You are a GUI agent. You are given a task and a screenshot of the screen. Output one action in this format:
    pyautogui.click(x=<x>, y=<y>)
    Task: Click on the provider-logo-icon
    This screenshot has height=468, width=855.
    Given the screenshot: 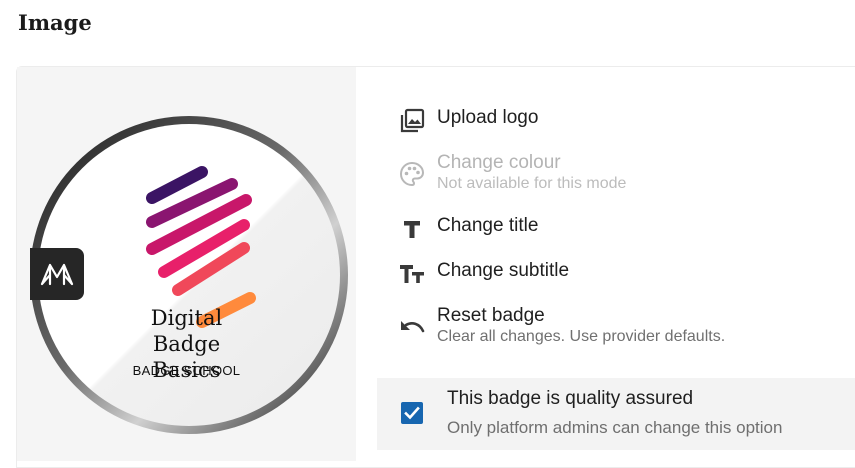 What is the action you would take?
    pyautogui.click(x=57, y=274)
    